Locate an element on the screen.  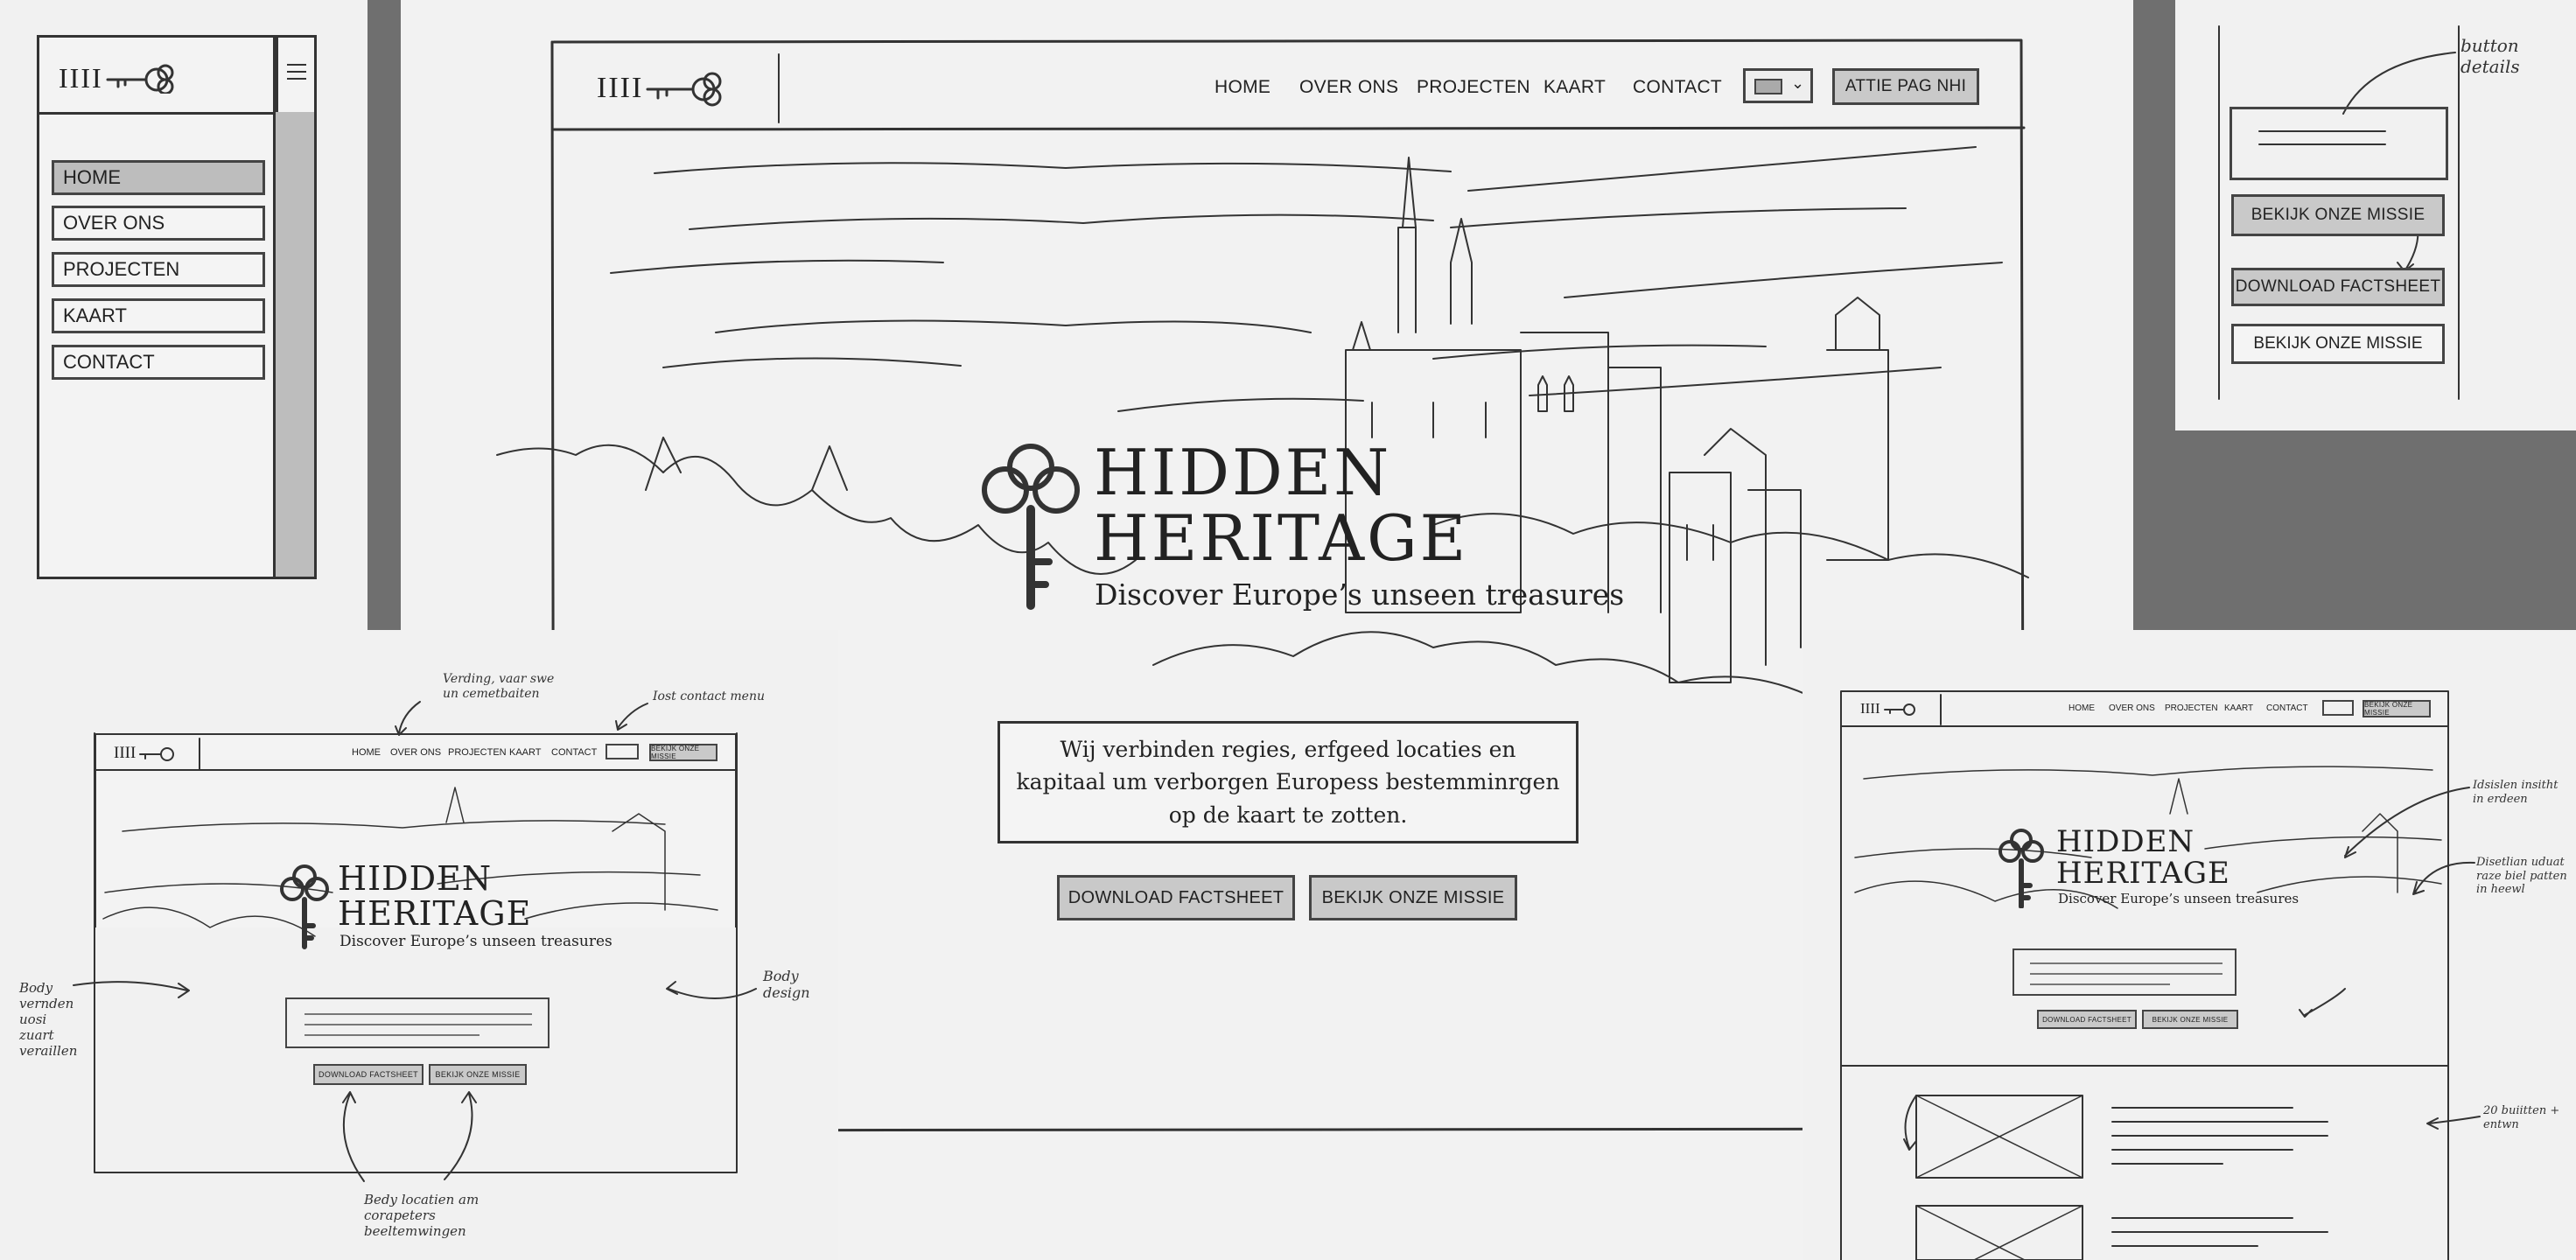
mini2-nav-over-ons: OVER ONS is located at coordinates (2132, 708).